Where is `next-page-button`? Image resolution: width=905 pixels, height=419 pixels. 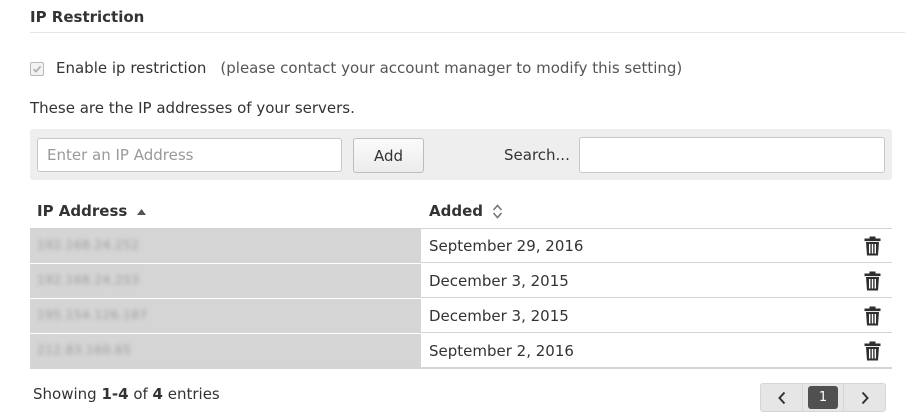
next-page-button is located at coordinates (864, 397).